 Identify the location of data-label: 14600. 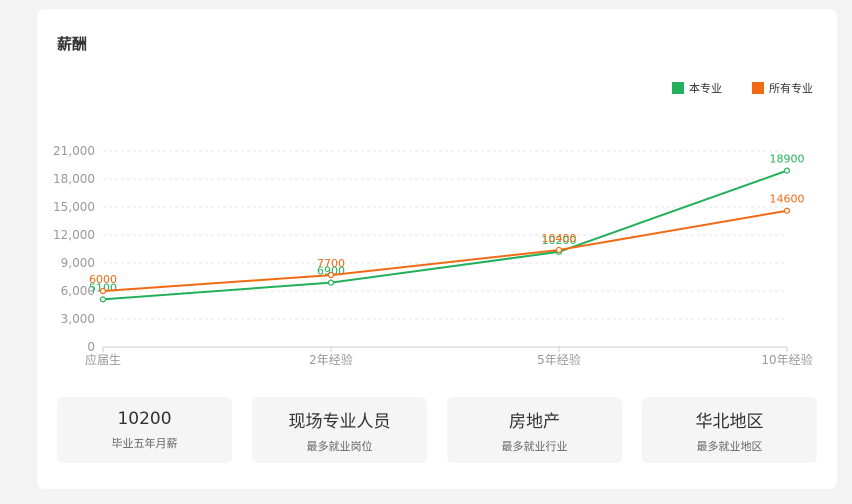
(787, 199).